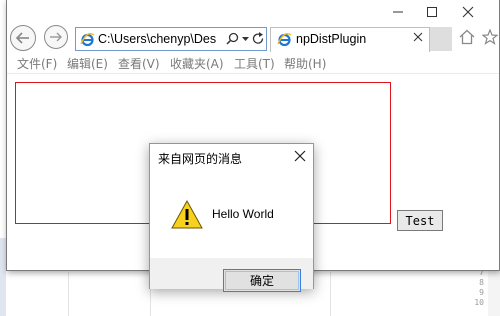 This screenshot has width=500, height=316. What do you see at coordinates (479, 302) in the screenshot?
I see `line-number: 10` at bounding box center [479, 302].